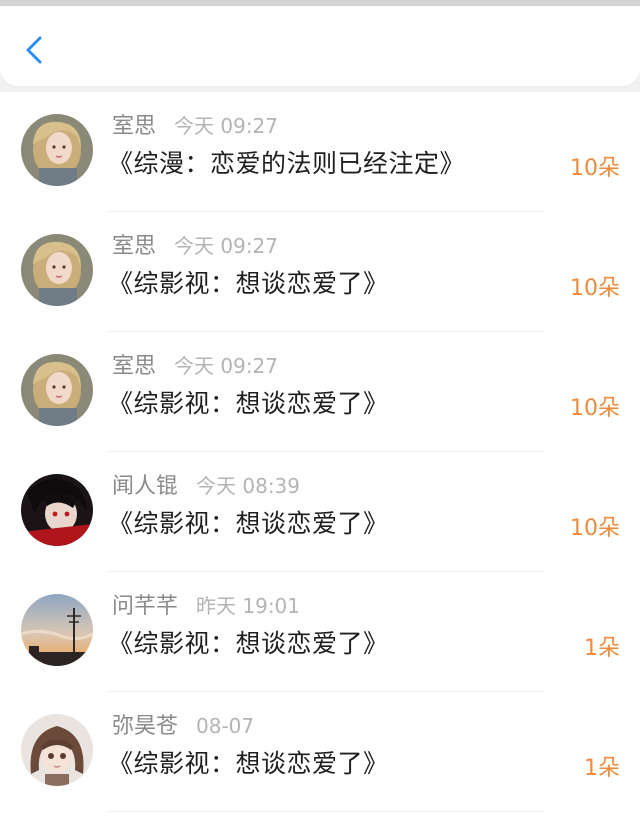 This screenshot has width=640, height=823. I want to click on sender-name: 闻人锟, so click(145, 486).